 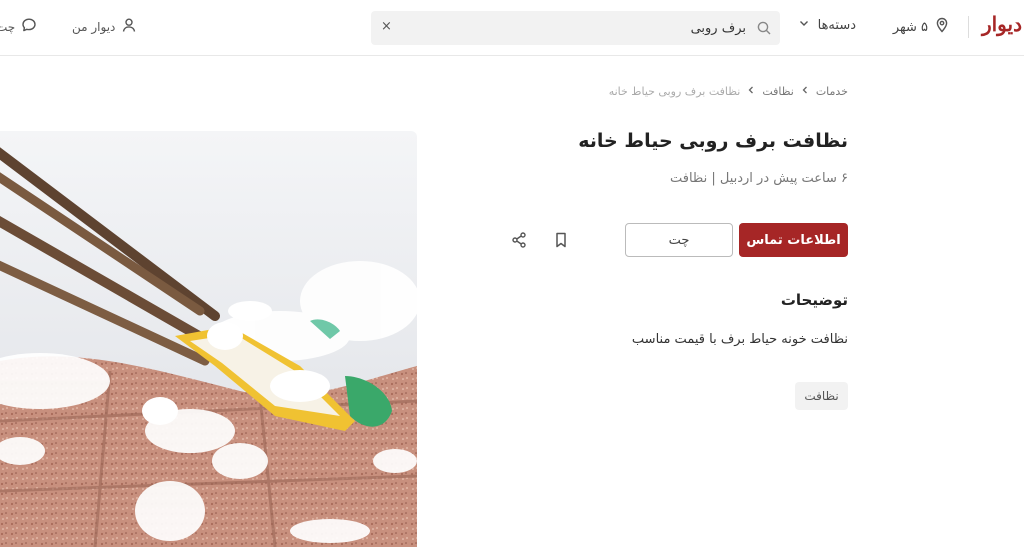 What do you see at coordinates (1002, 24) in the screenshot?
I see `divar-logo: دیوار` at bounding box center [1002, 24].